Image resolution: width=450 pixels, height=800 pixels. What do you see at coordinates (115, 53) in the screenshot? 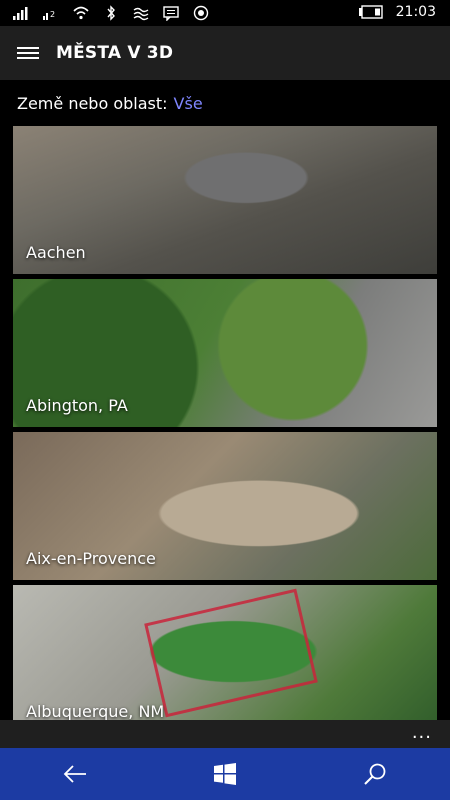
I see `page-title: MĚSTA V 3D` at bounding box center [115, 53].